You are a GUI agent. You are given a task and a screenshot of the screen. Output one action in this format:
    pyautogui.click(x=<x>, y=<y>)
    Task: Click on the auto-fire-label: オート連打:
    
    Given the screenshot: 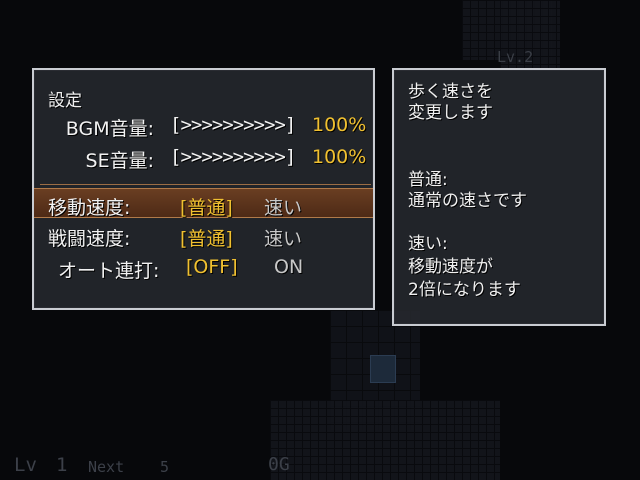 What is the action you would take?
    pyautogui.click(x=109, y=271)
    